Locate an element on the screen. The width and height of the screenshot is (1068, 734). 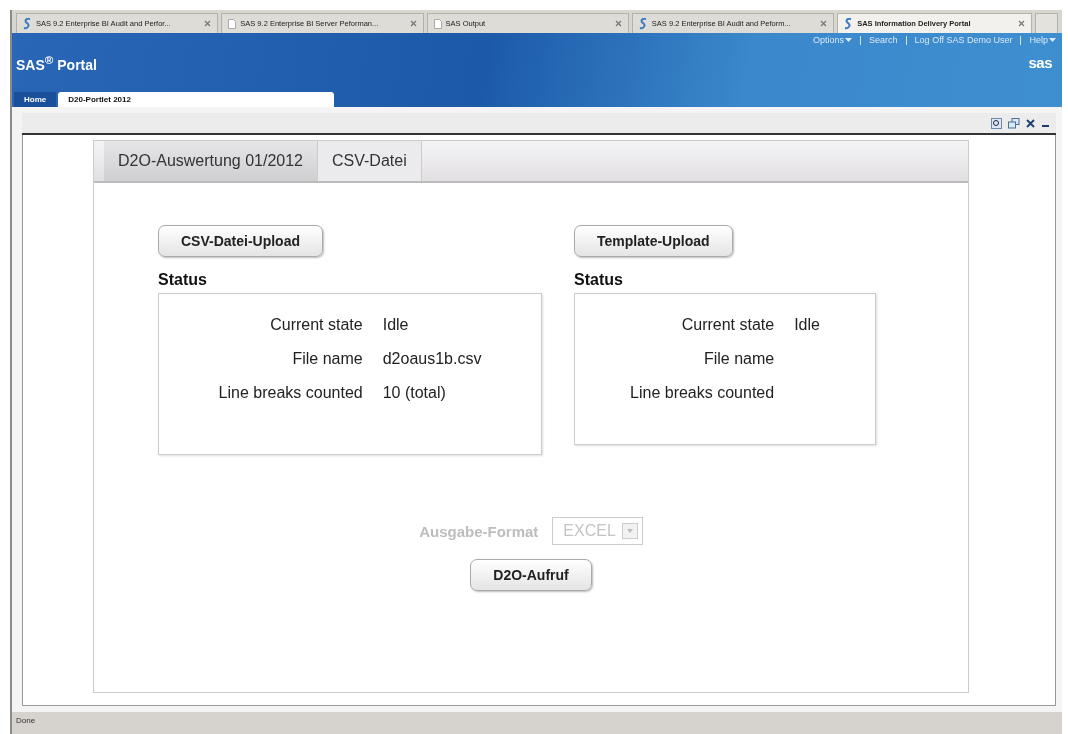
format-label: Ausgabe-Format is located at coordinates (479, 531).